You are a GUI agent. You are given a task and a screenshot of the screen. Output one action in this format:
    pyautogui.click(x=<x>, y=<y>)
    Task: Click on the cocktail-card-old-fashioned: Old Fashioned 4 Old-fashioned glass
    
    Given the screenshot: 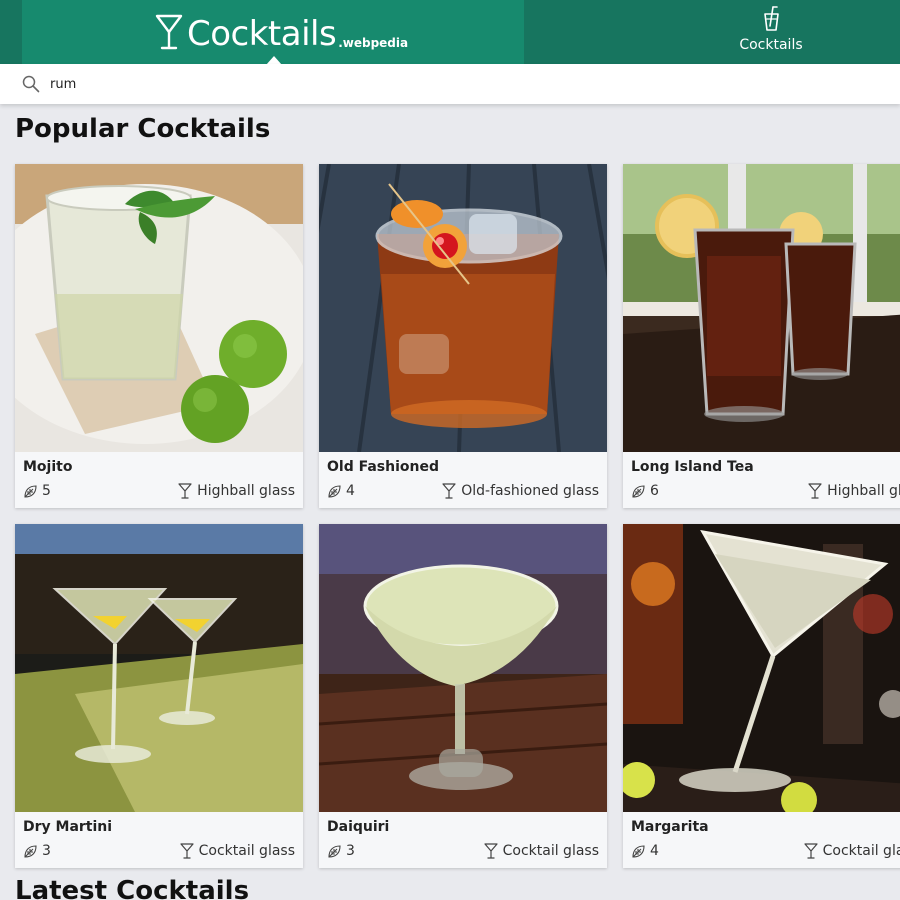 What is the action you would take?
    pyautogui.click(x=463, y=336)
    